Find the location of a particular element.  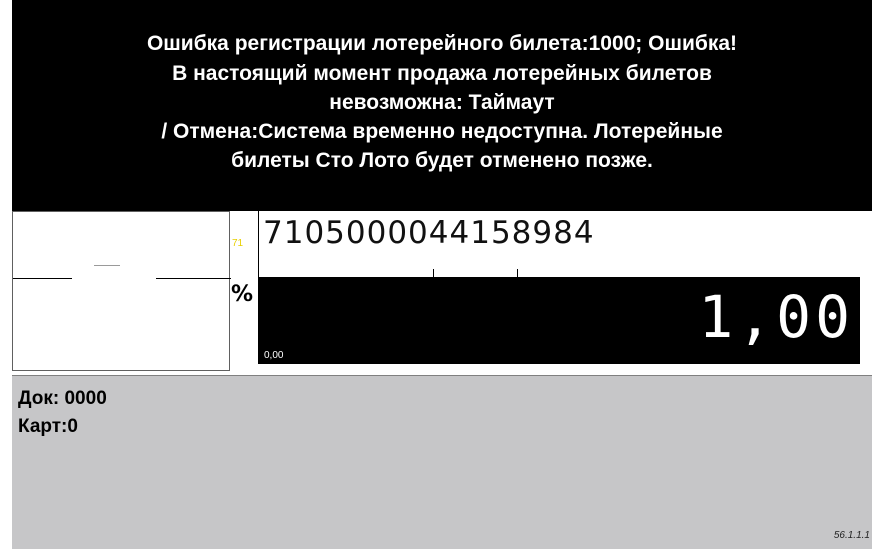

error-line-5: билеты Сто Лото будет отменено позже. is located at coordinates (442, 160).